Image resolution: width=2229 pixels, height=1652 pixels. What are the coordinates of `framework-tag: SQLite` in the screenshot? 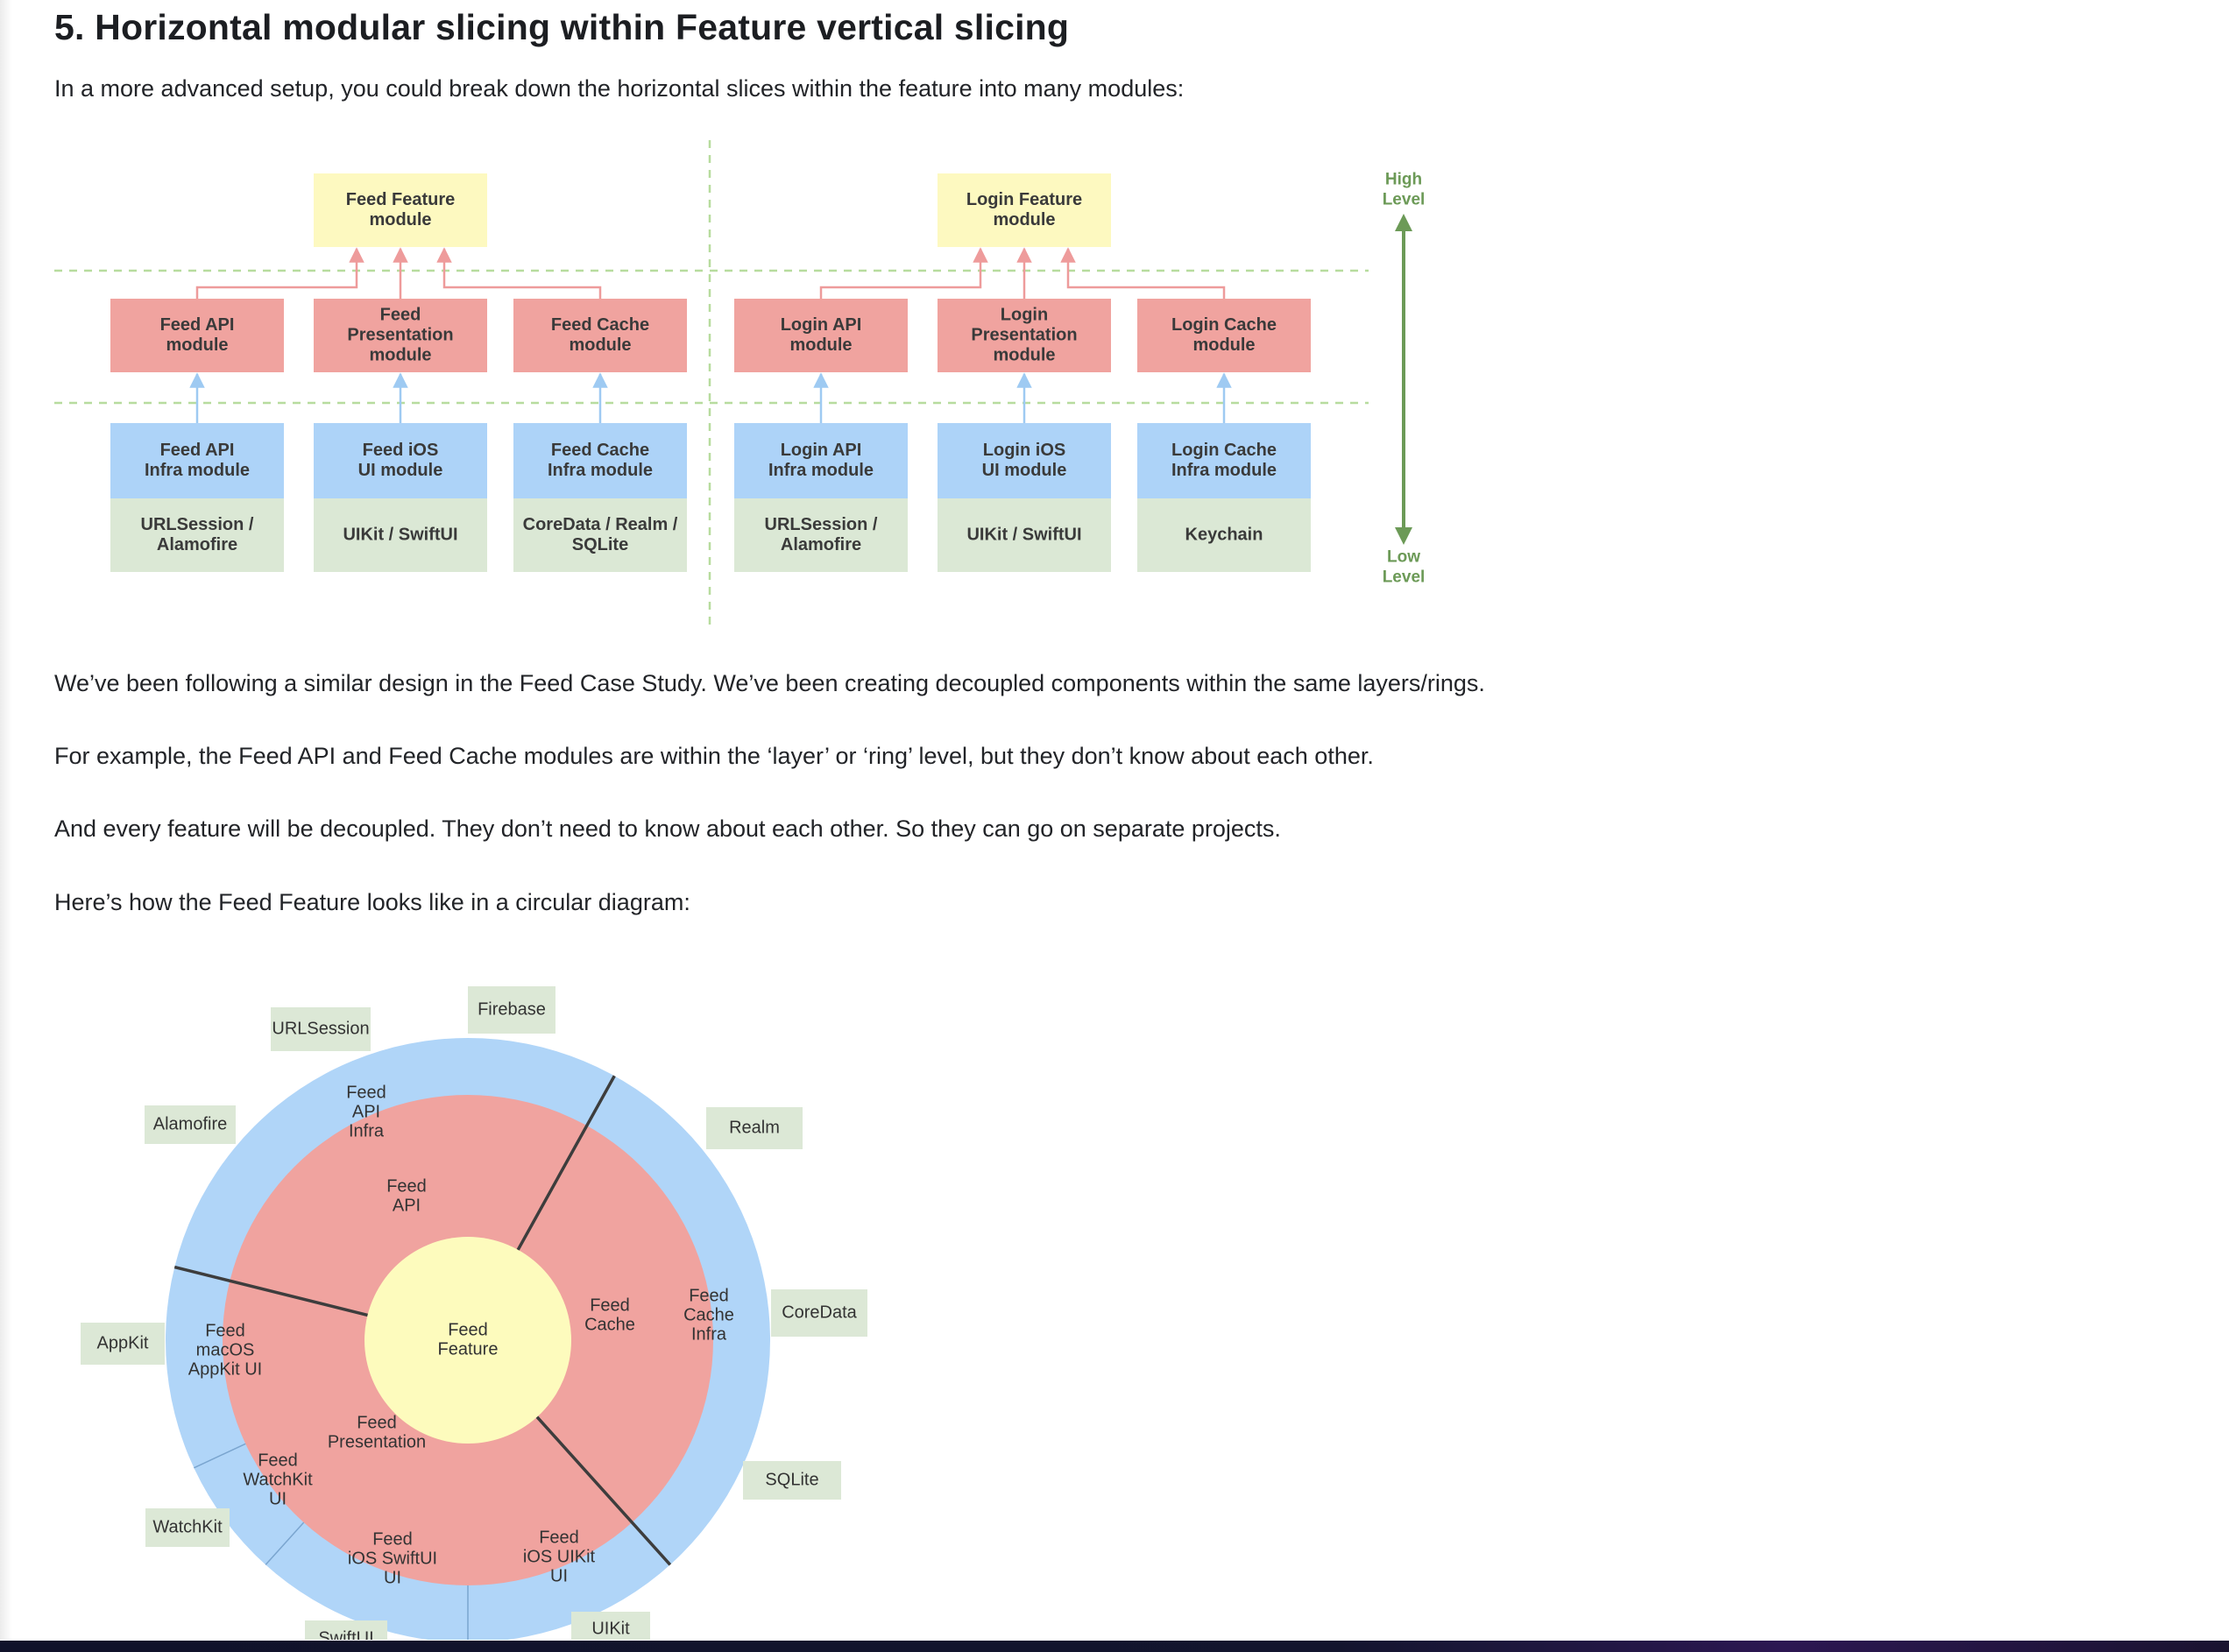 It's located at (792, 1480).